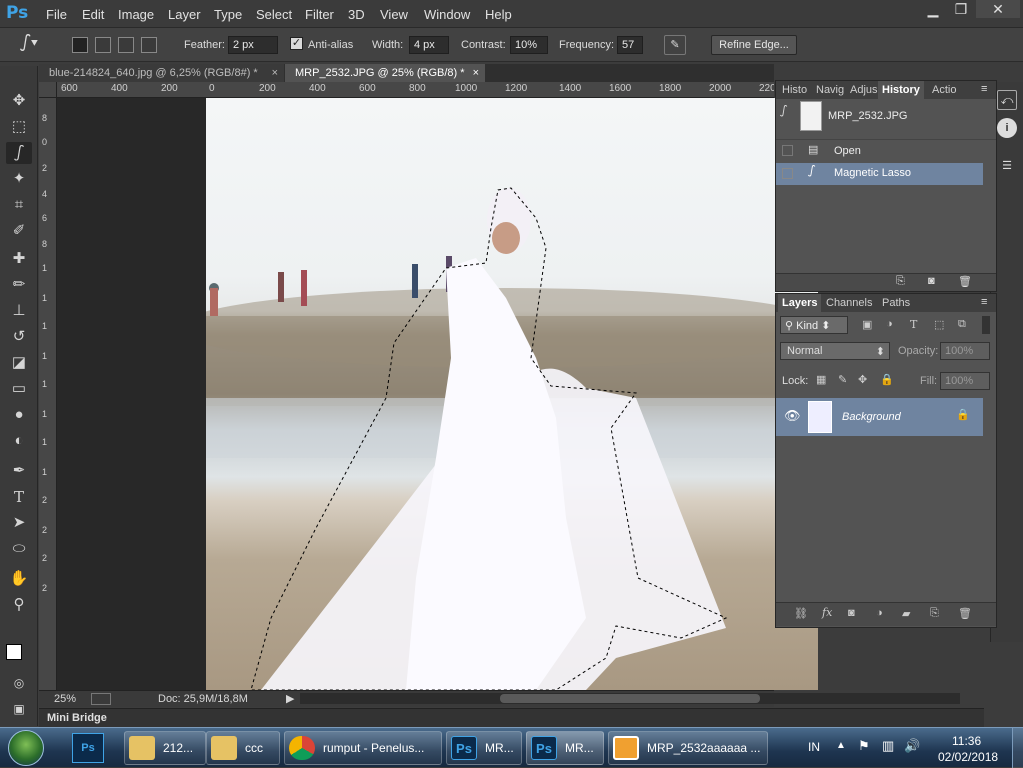 The image size is (1023, 768). I want to click on history-state-magnetic-lasso: ഽ Magnetic Lasso, so click(879, 174).